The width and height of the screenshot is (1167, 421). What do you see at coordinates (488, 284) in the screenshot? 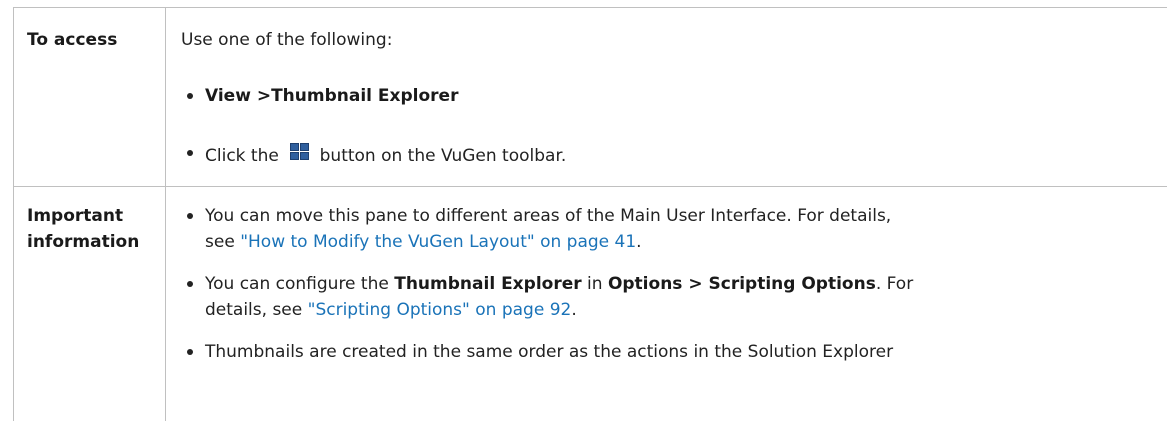
I see `thumbnail-explorer-term: Thumbnail Explorer` at bounding box center [488, 284].